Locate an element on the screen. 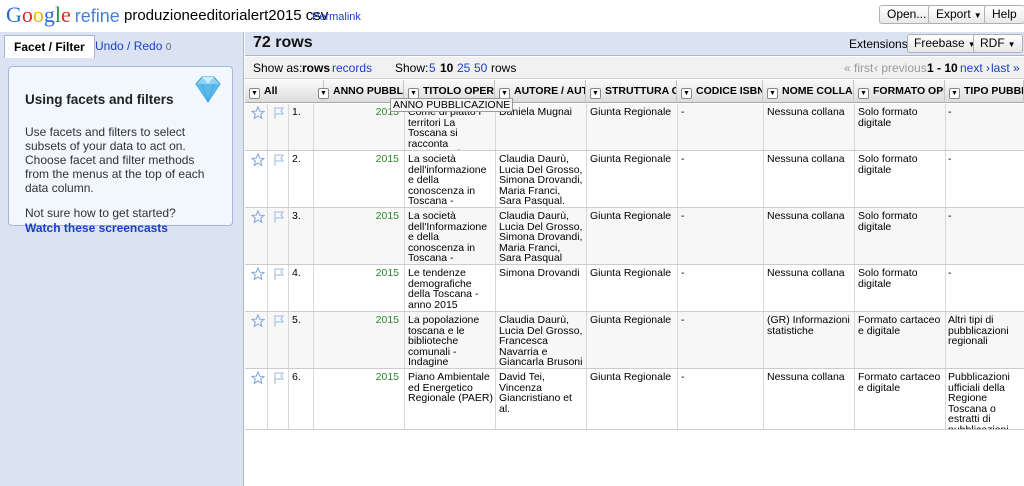  page-size-10: 10 is located at coordinates (446, 68).